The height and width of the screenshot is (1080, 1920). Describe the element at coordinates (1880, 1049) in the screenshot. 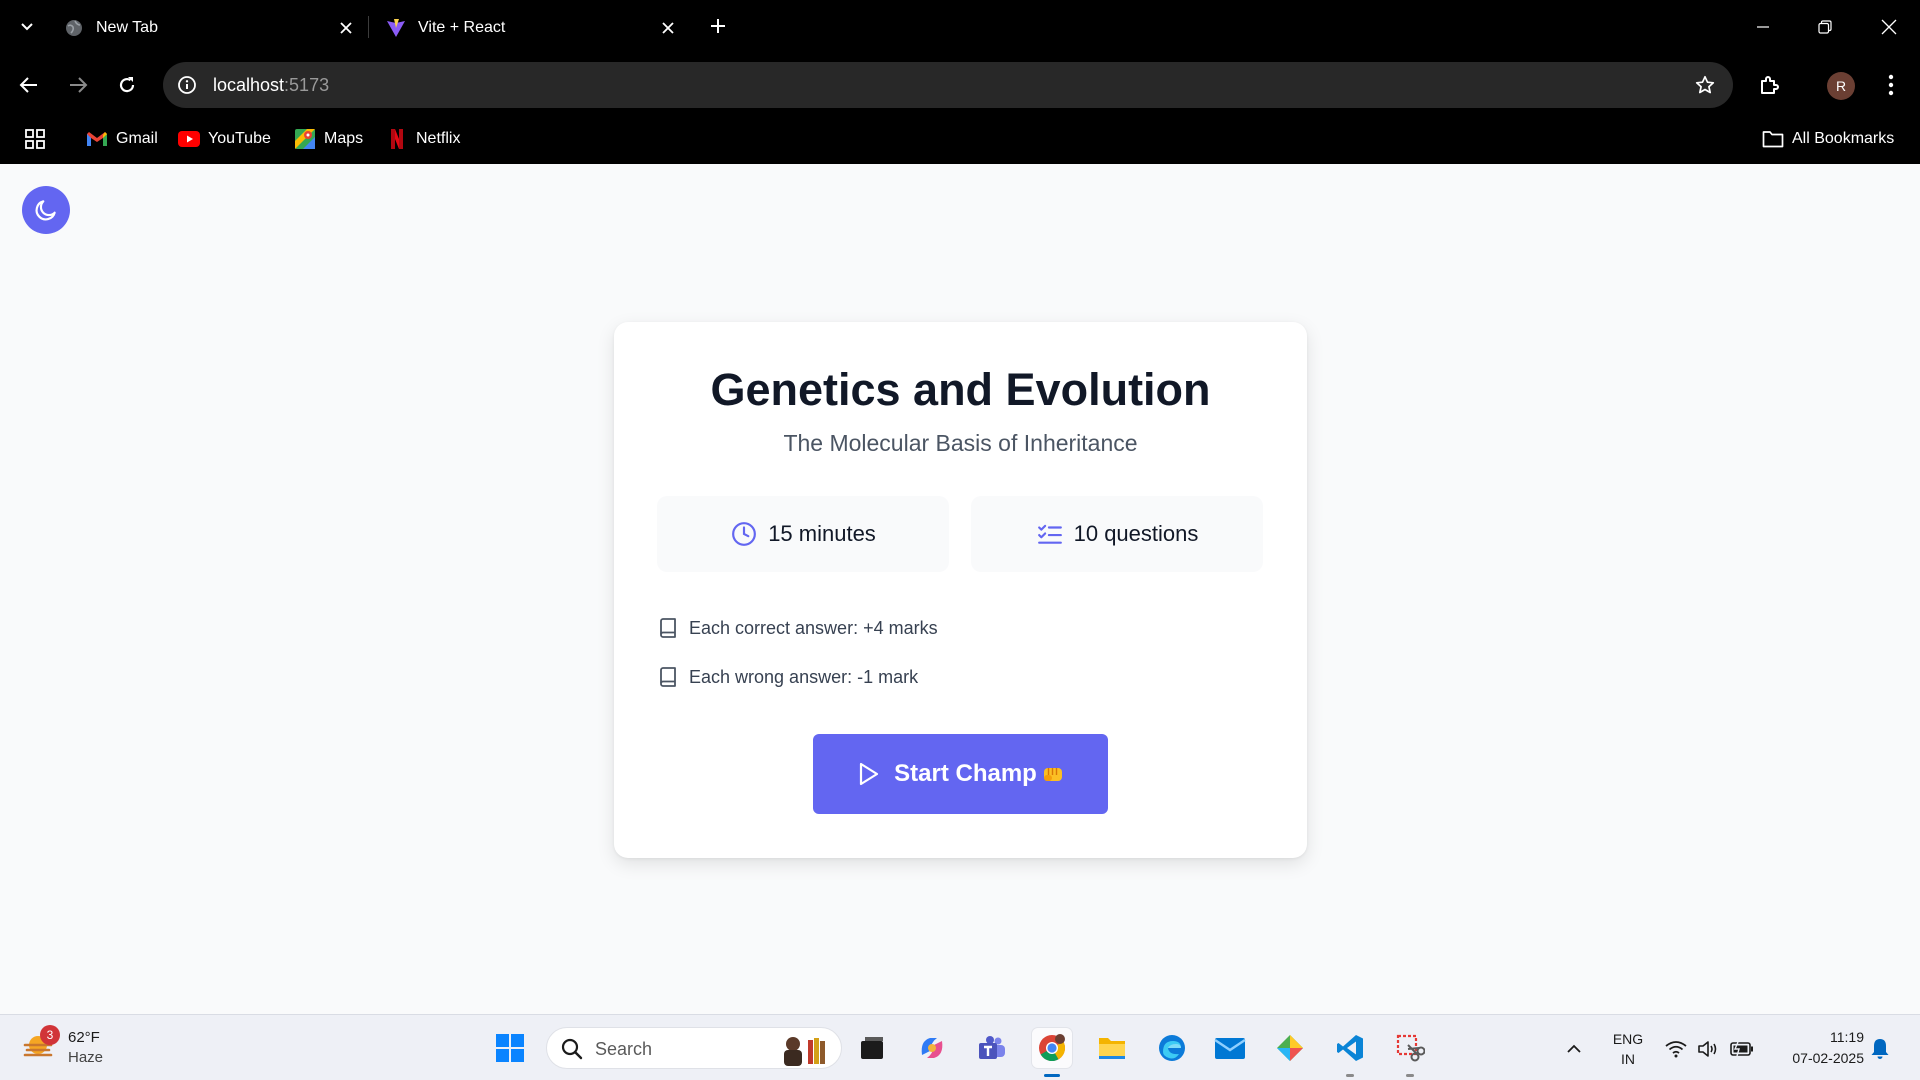

I see `notification-bell-icon` at that location.